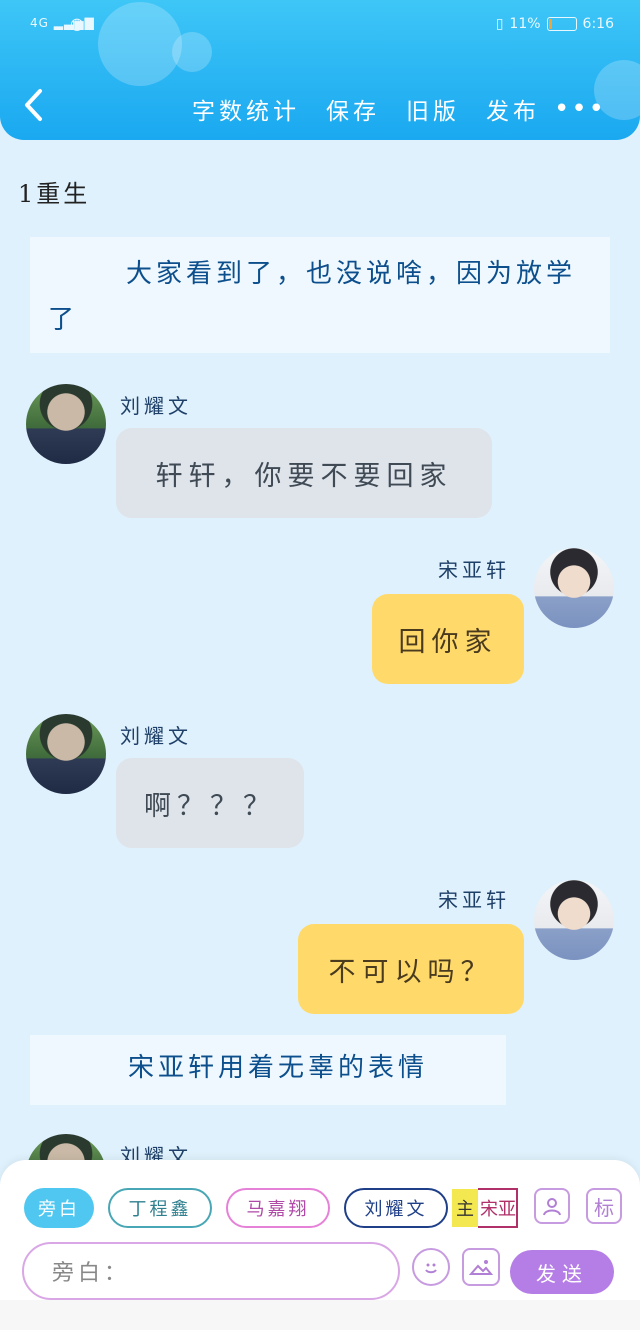 The image size is (640, 1330). Describe the element at coordinates (211, 1271) in the screenshot. I see `narration-input: 旁白：` at that location.